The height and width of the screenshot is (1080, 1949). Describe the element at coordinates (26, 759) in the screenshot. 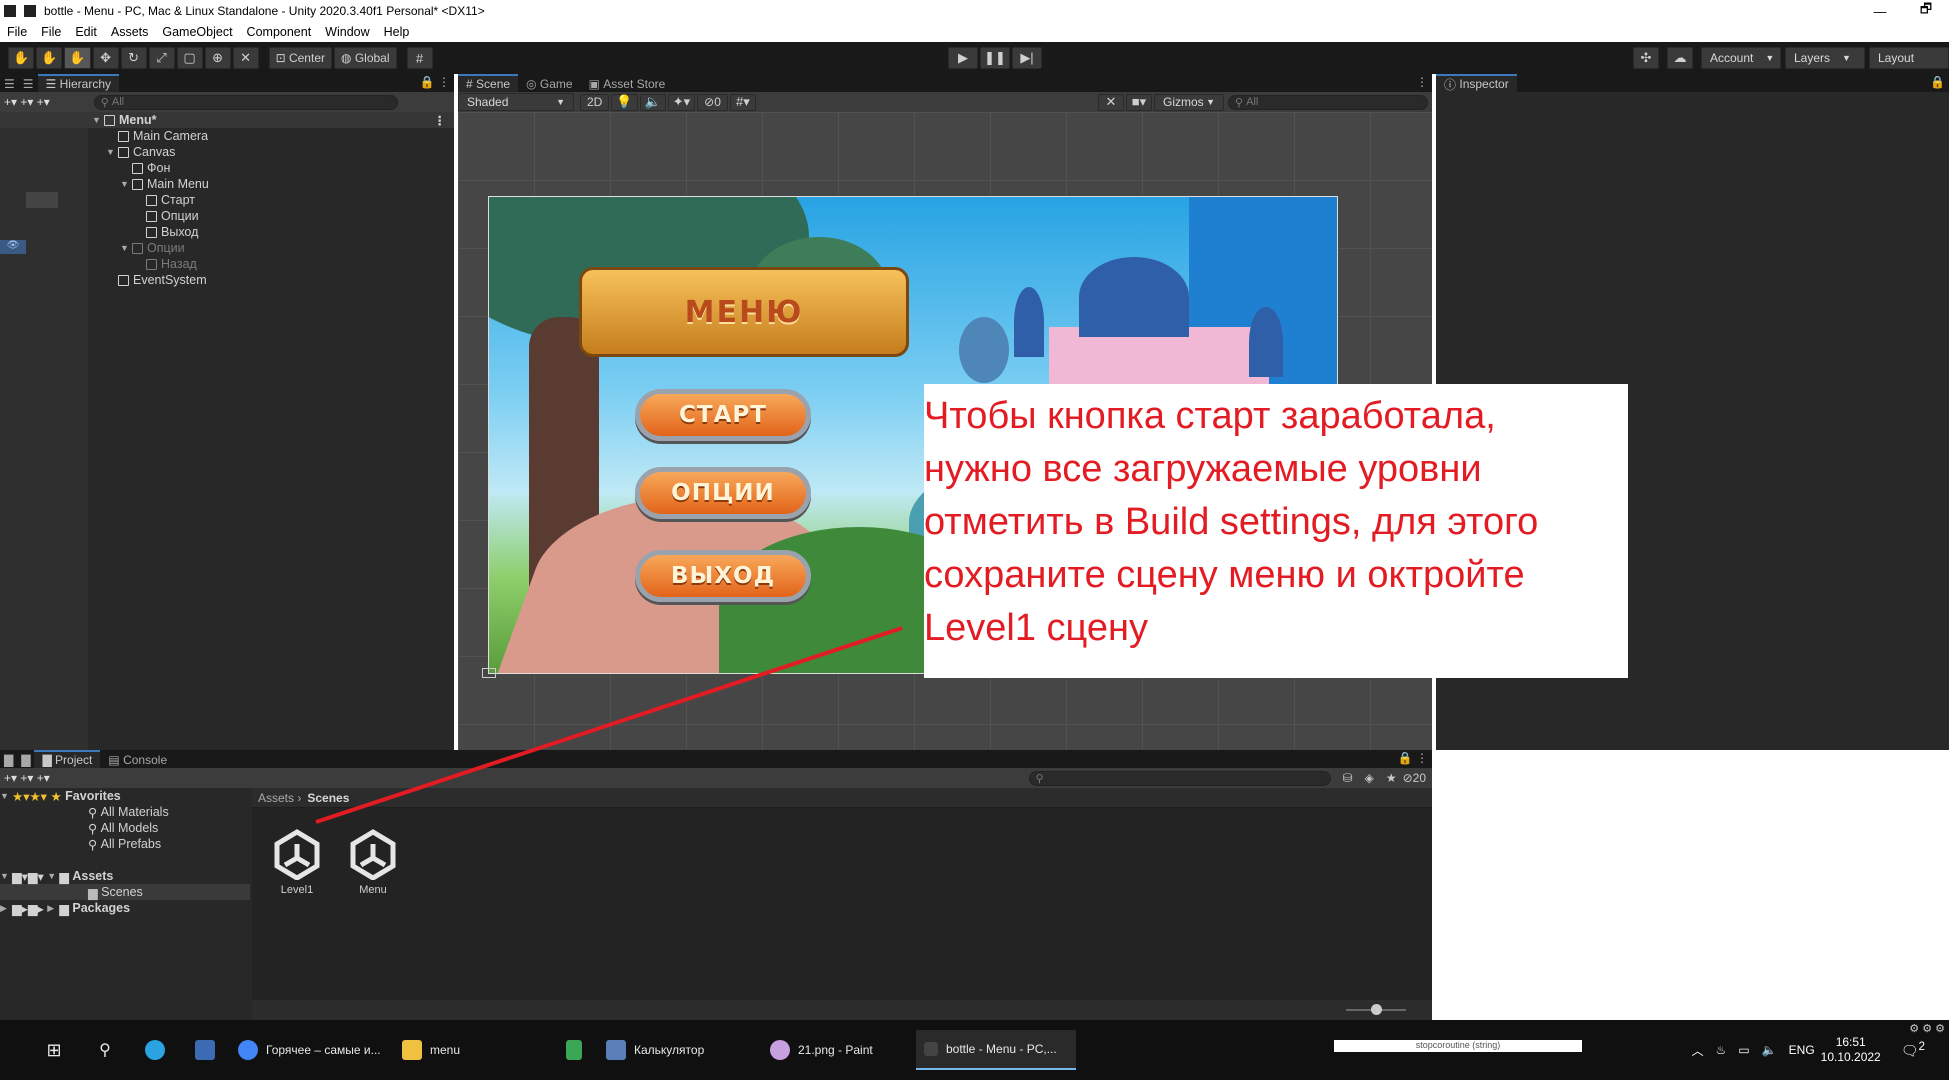

I see `tab-extra-2: ▇` at that location.